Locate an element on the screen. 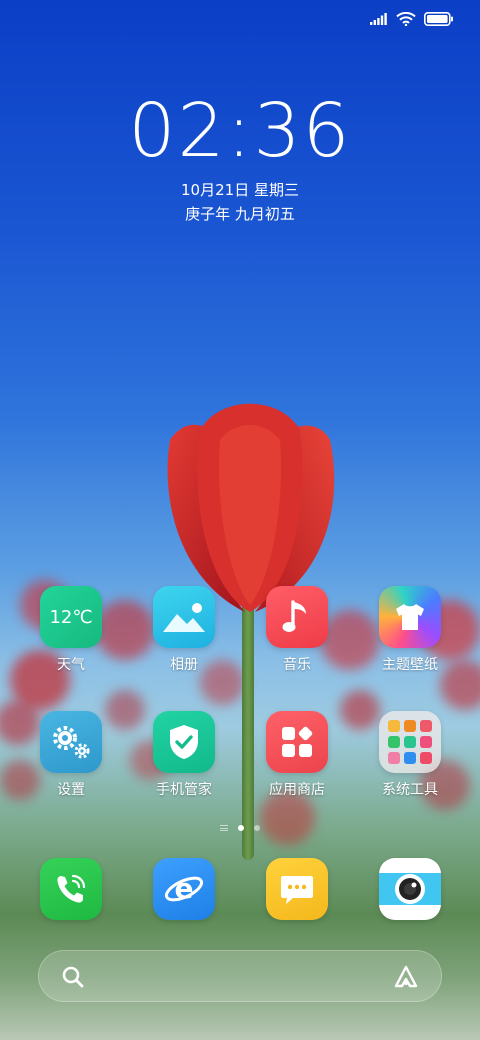 The image size is (480, 1040). battery-full-icon is located at coordinates (438, 19).